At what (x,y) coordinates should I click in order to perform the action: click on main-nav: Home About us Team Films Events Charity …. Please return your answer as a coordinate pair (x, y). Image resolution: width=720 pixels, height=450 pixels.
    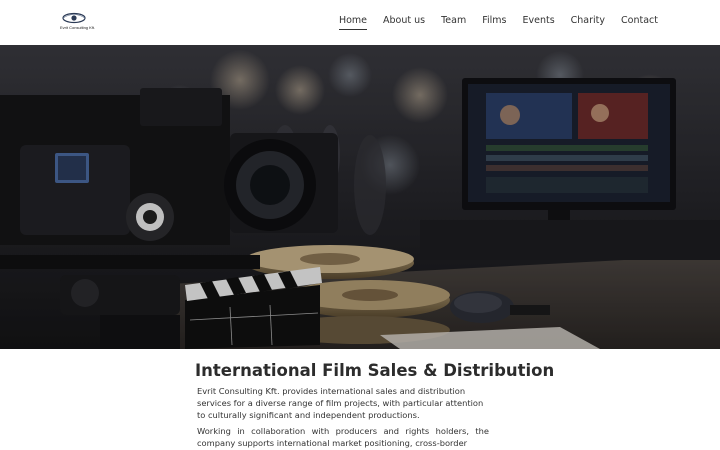
    Looking at the image, I should click on (490, 22).